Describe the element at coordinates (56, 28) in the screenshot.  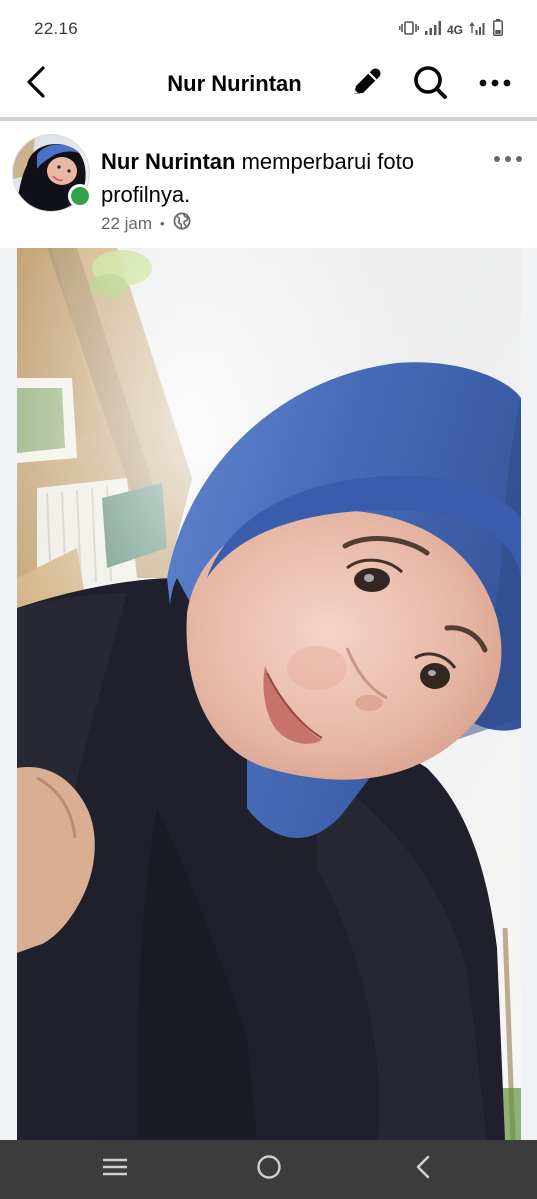
I see `status-time: 22.16` at that location.